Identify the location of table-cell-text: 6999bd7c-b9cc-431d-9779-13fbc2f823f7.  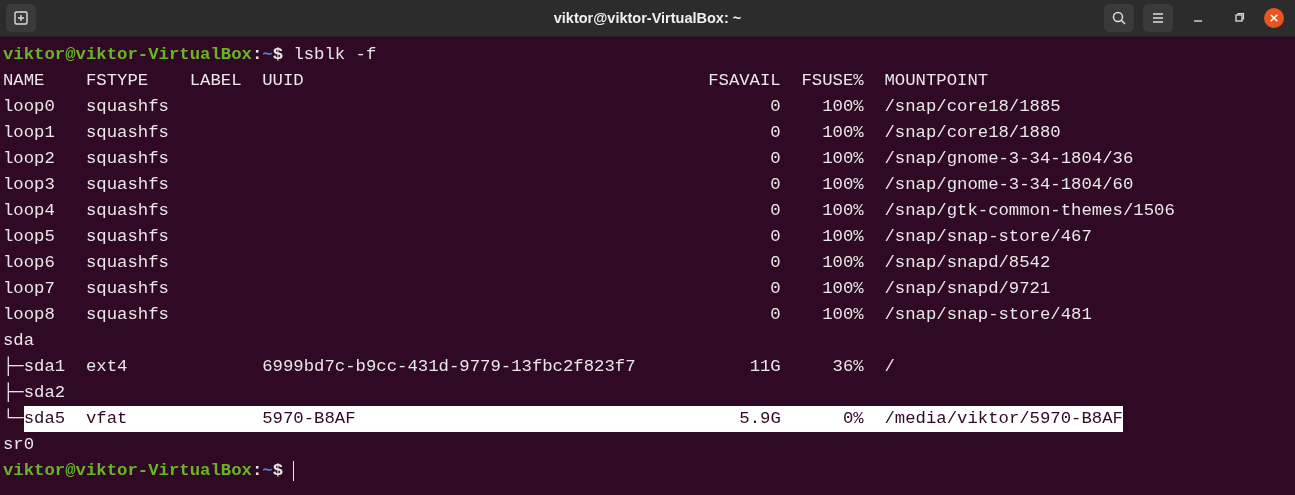
(449, 367).